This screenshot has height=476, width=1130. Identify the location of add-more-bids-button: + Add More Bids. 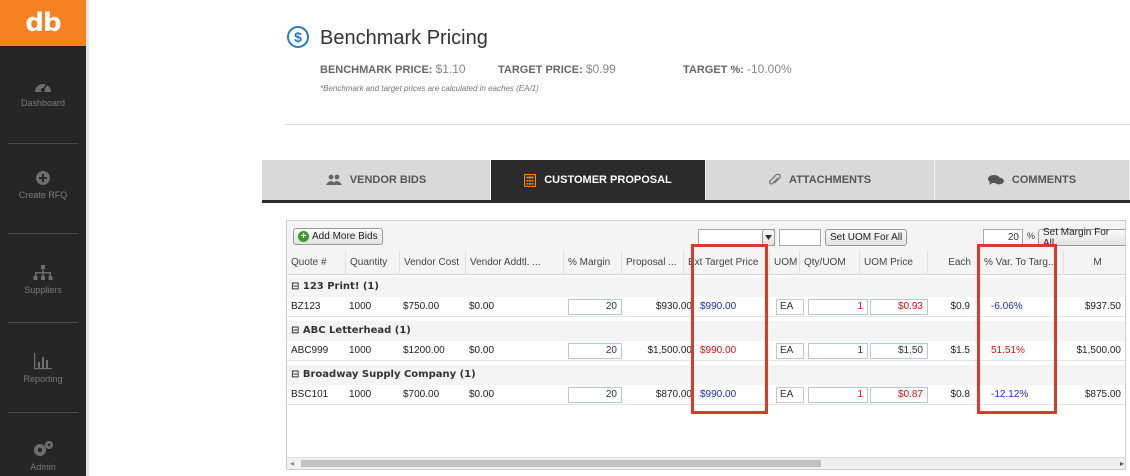
(338, 236).